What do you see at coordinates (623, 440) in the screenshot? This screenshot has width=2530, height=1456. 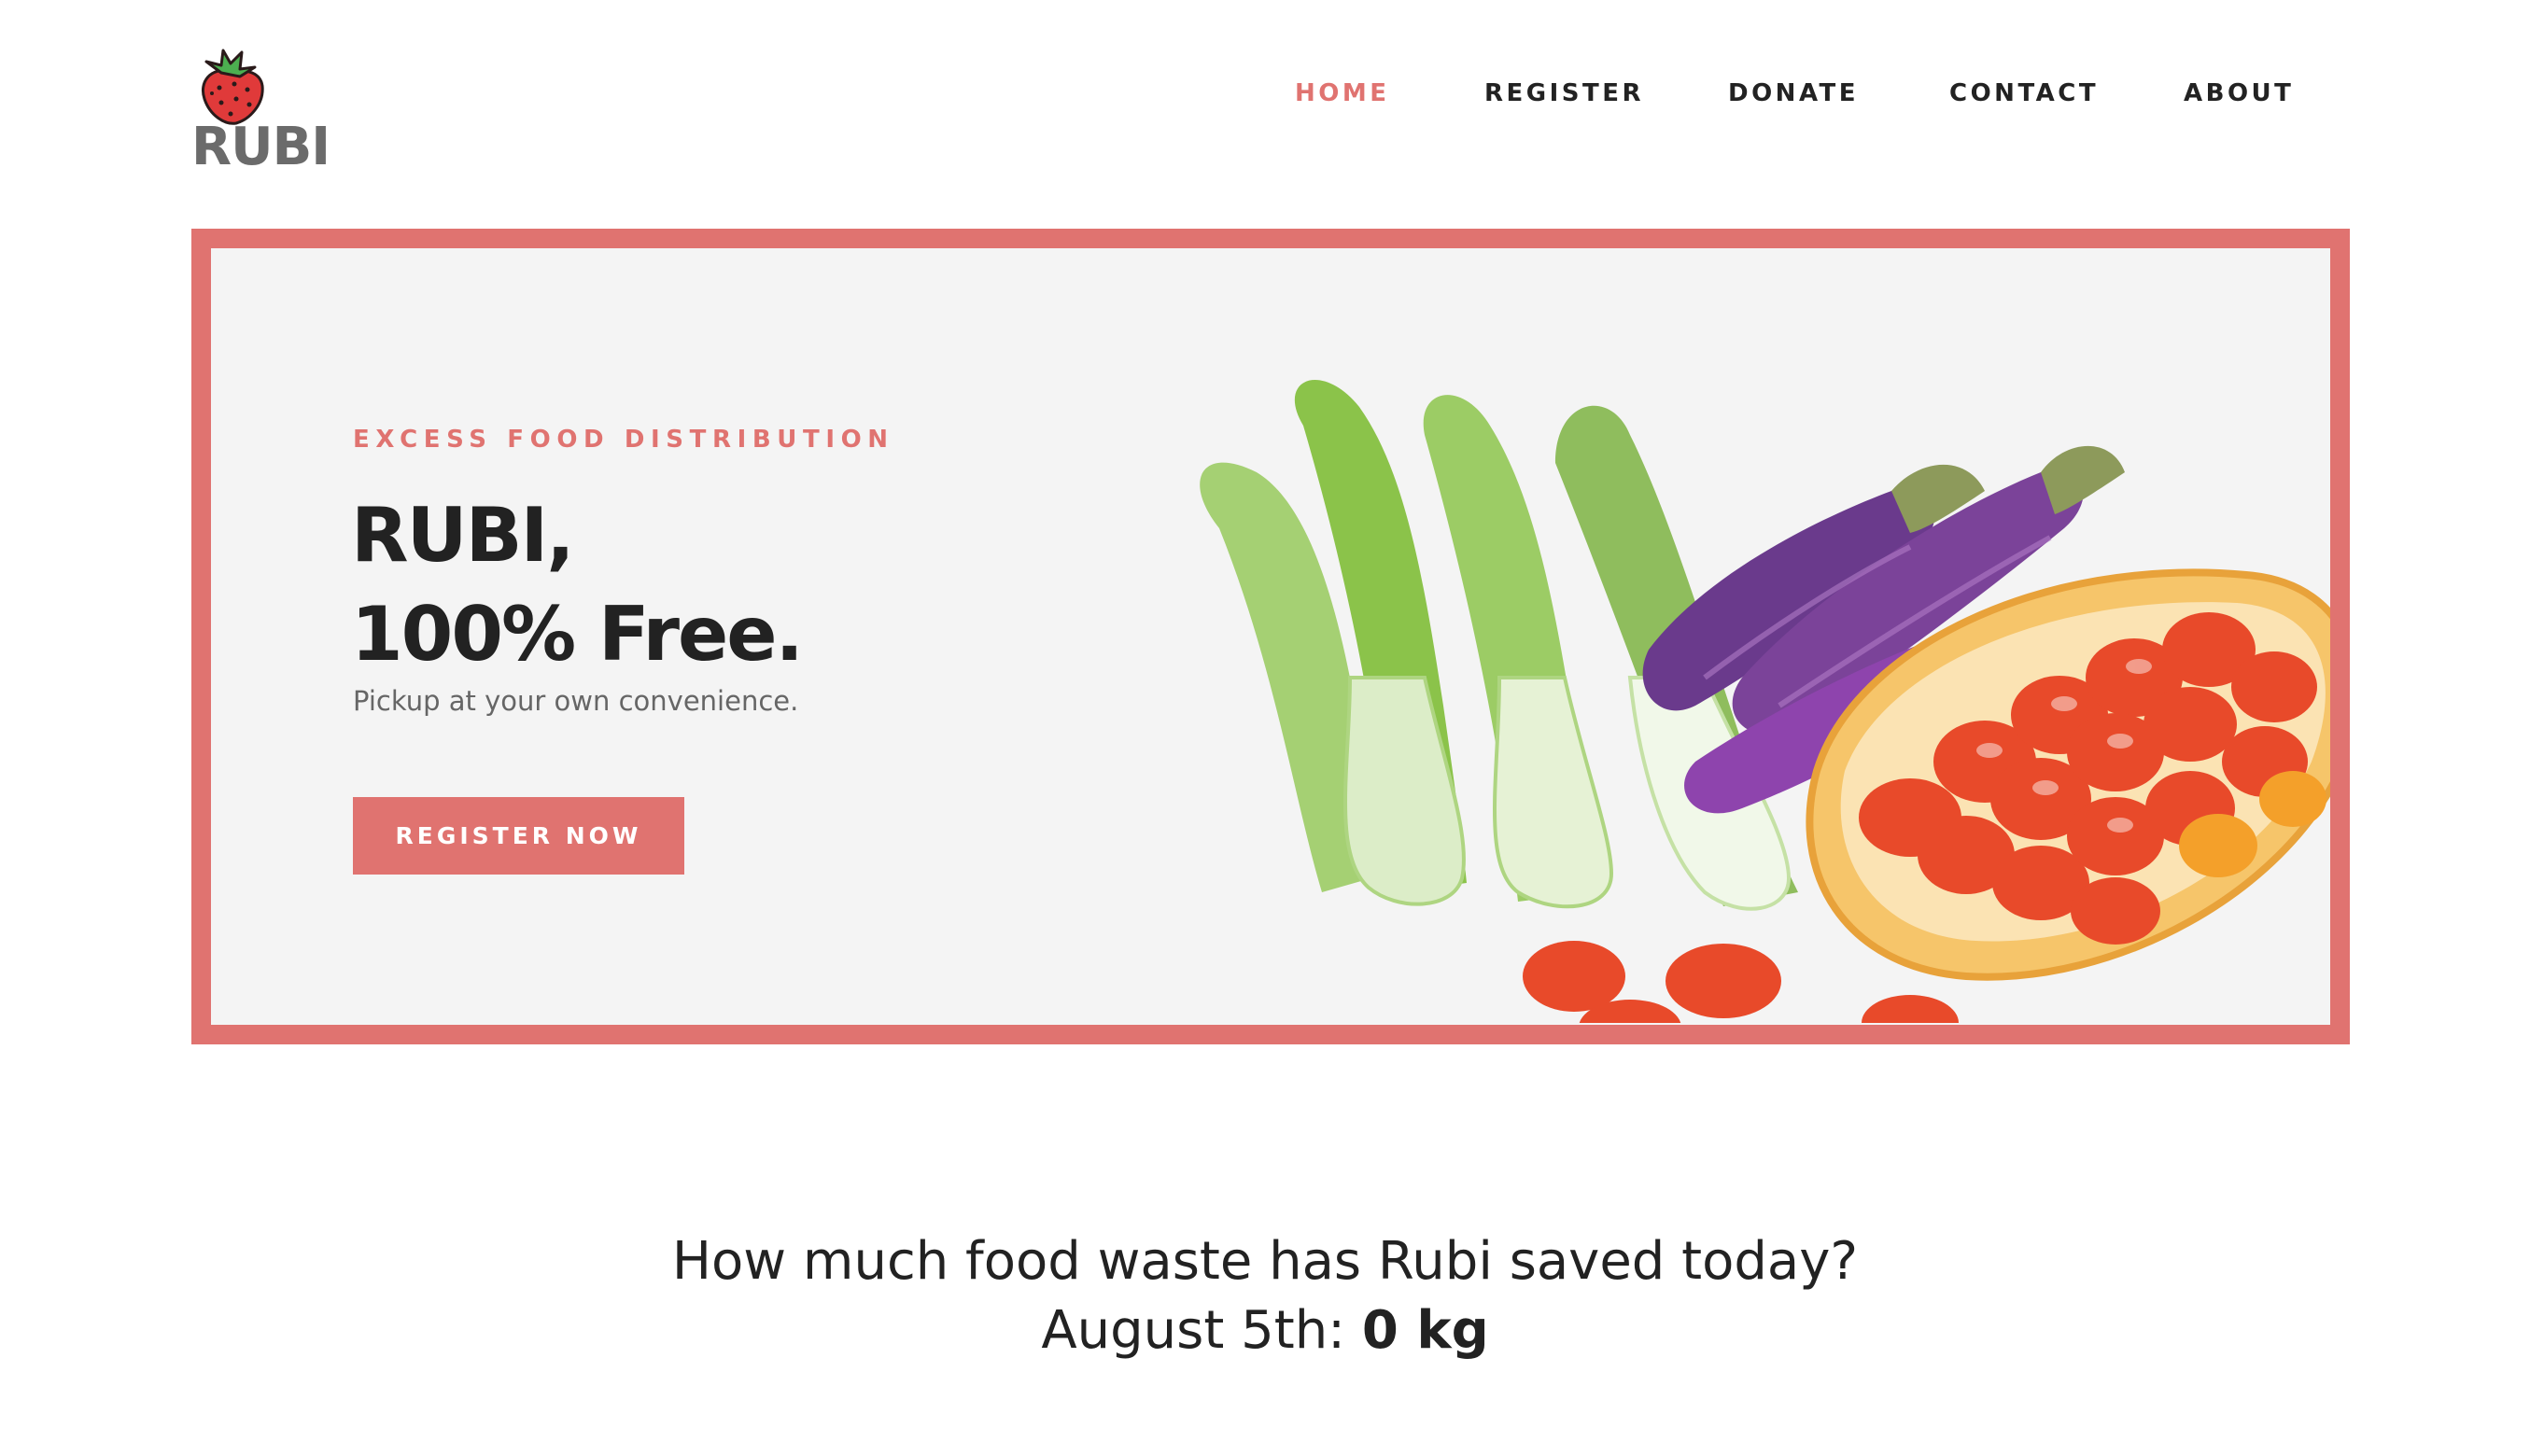 I see `hero-eyebrow: EXCESS FOOD DISTRIBUTION` at bounding box center [623, 440].